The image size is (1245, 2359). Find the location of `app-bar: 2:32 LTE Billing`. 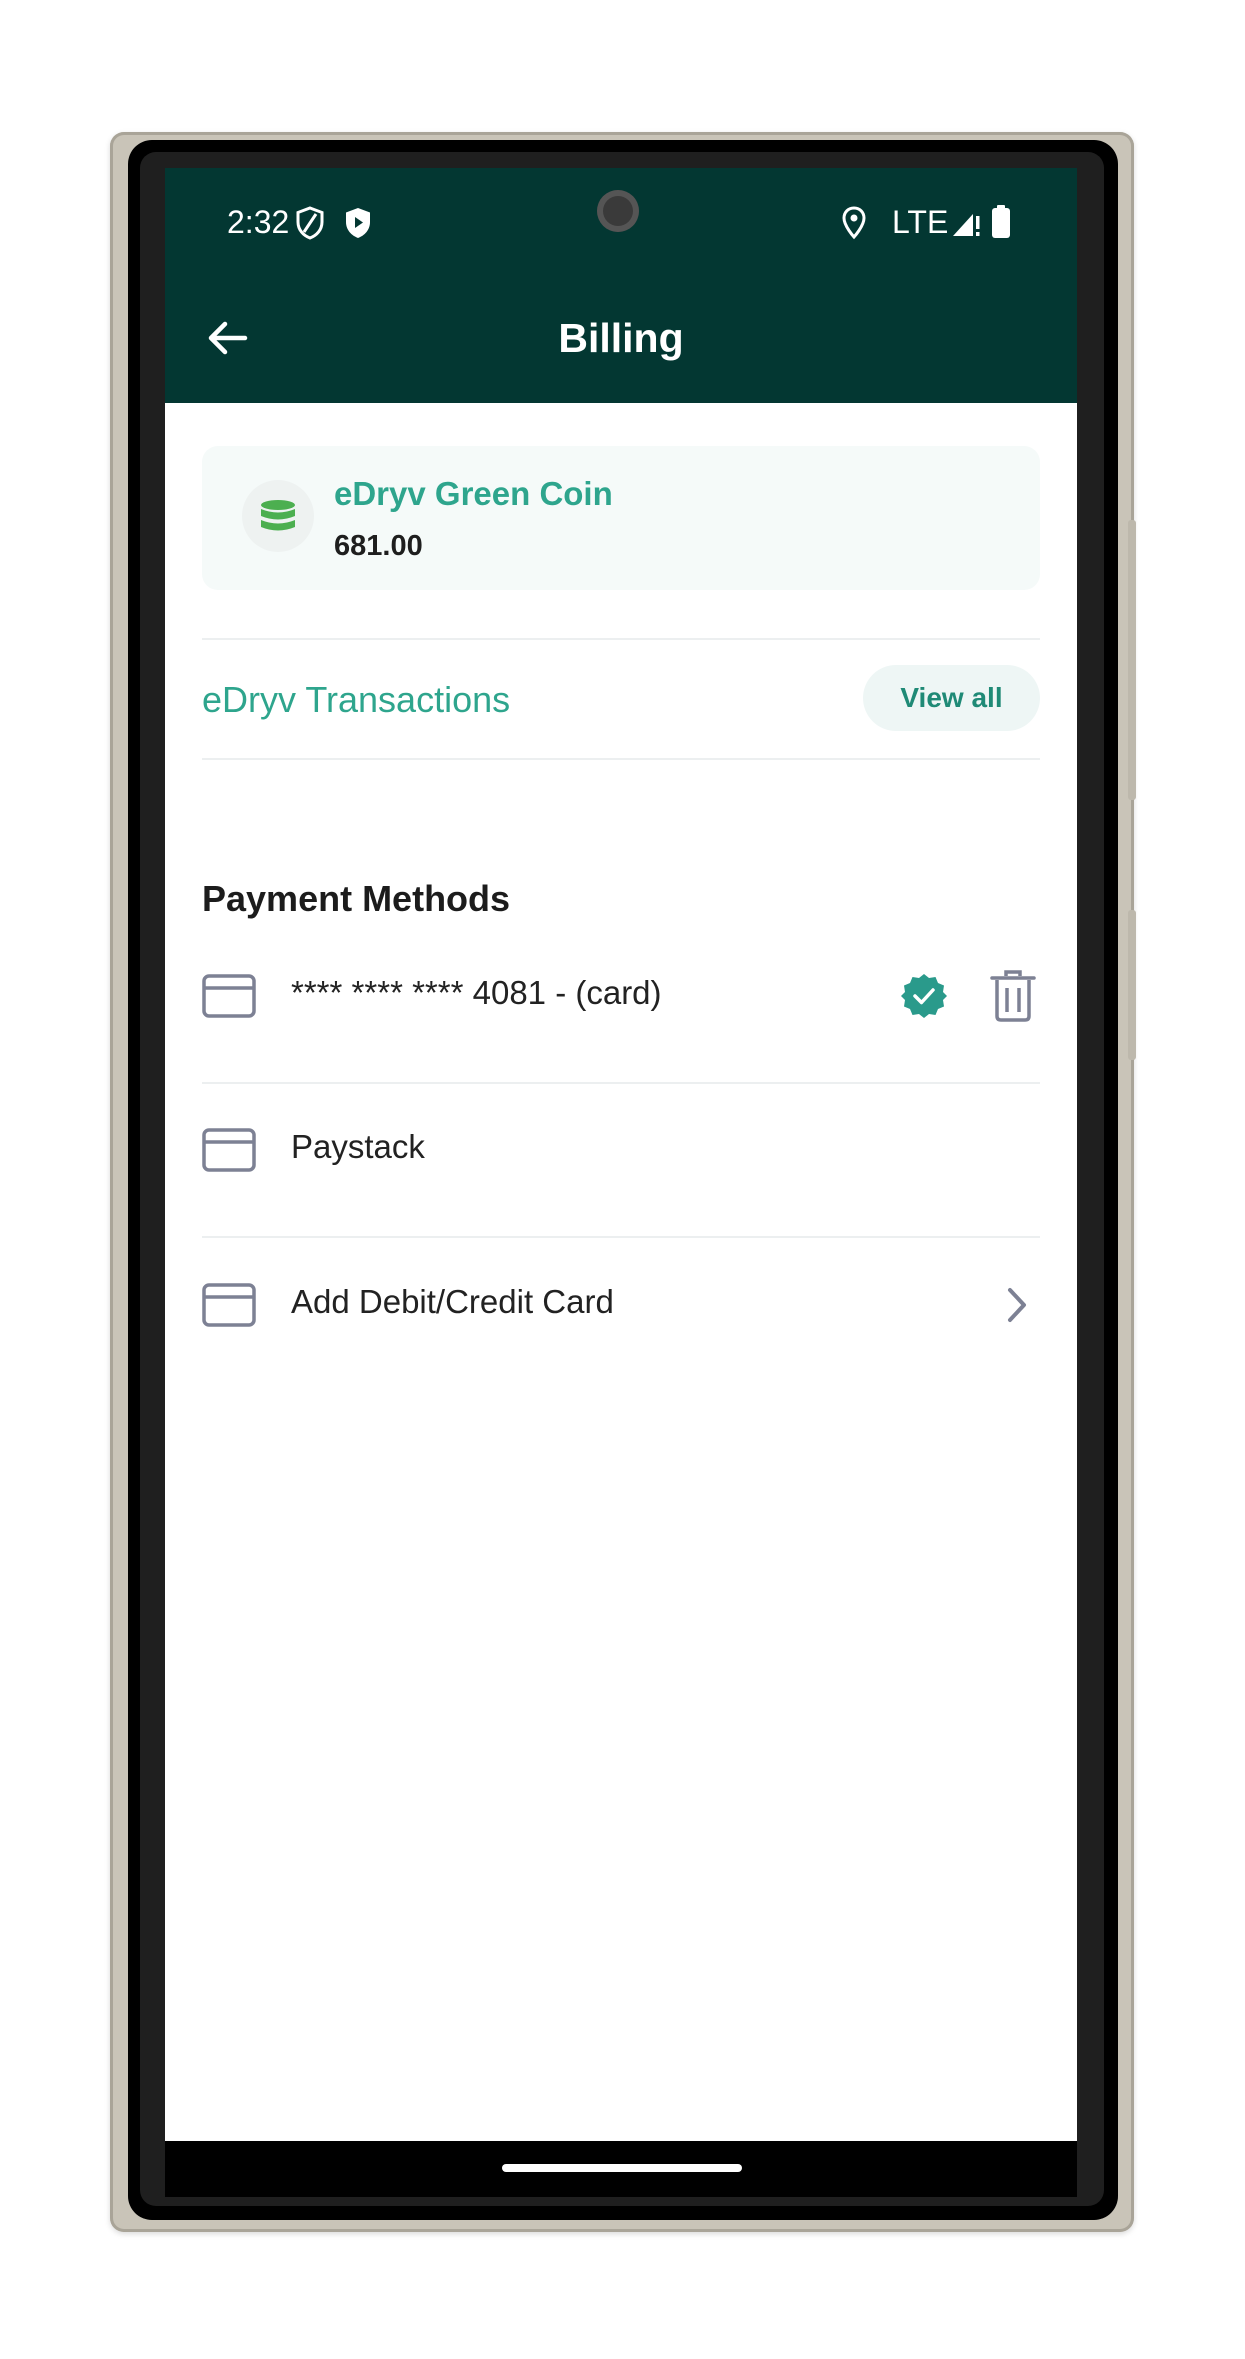

app-bar: 2:32 LTE Billing is located at coordinates (621, 285).